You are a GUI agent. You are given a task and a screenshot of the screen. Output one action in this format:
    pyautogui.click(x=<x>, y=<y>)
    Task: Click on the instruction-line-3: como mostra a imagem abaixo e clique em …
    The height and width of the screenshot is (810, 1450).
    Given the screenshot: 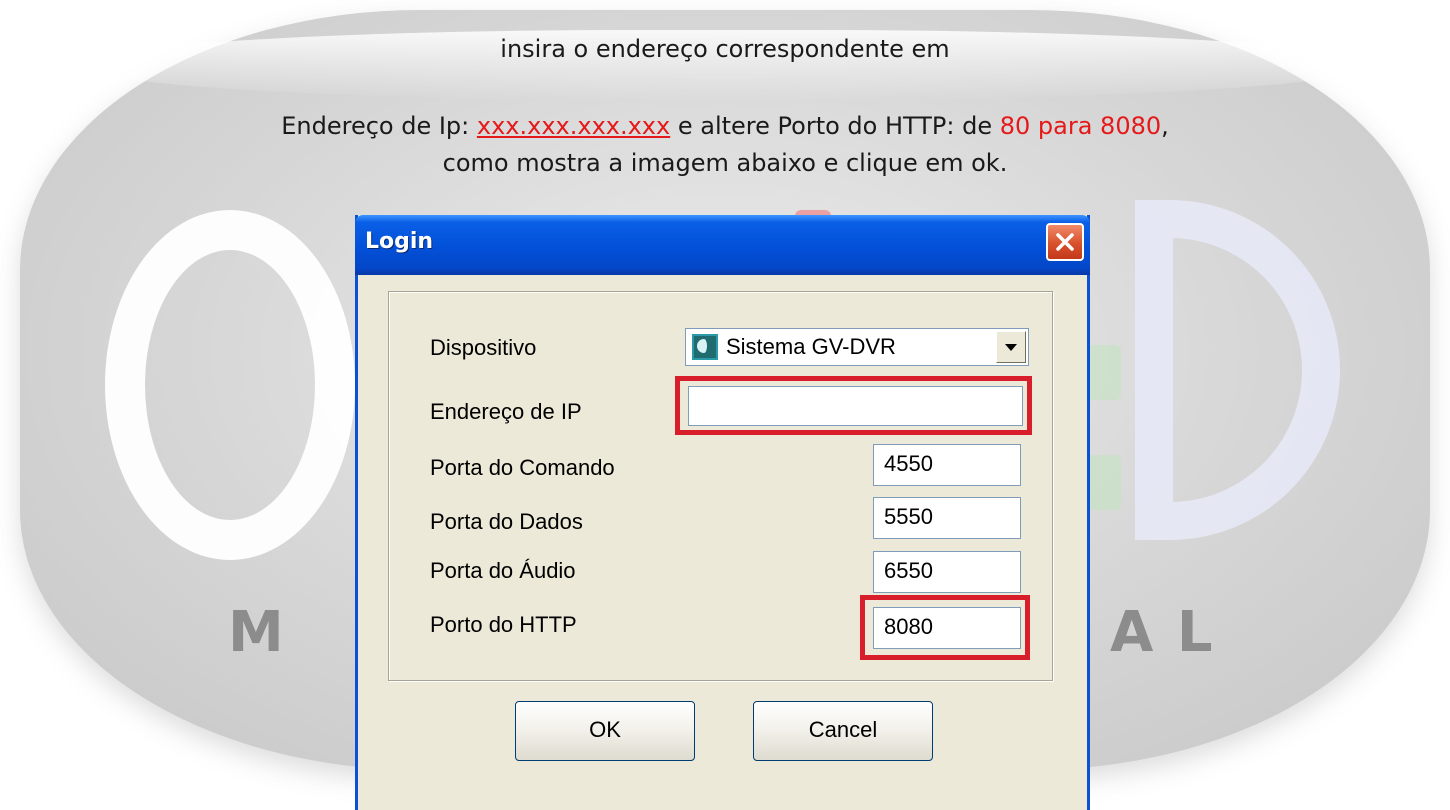 What is the action you would take?
    pyautogui.click(x=725, y=163)
    